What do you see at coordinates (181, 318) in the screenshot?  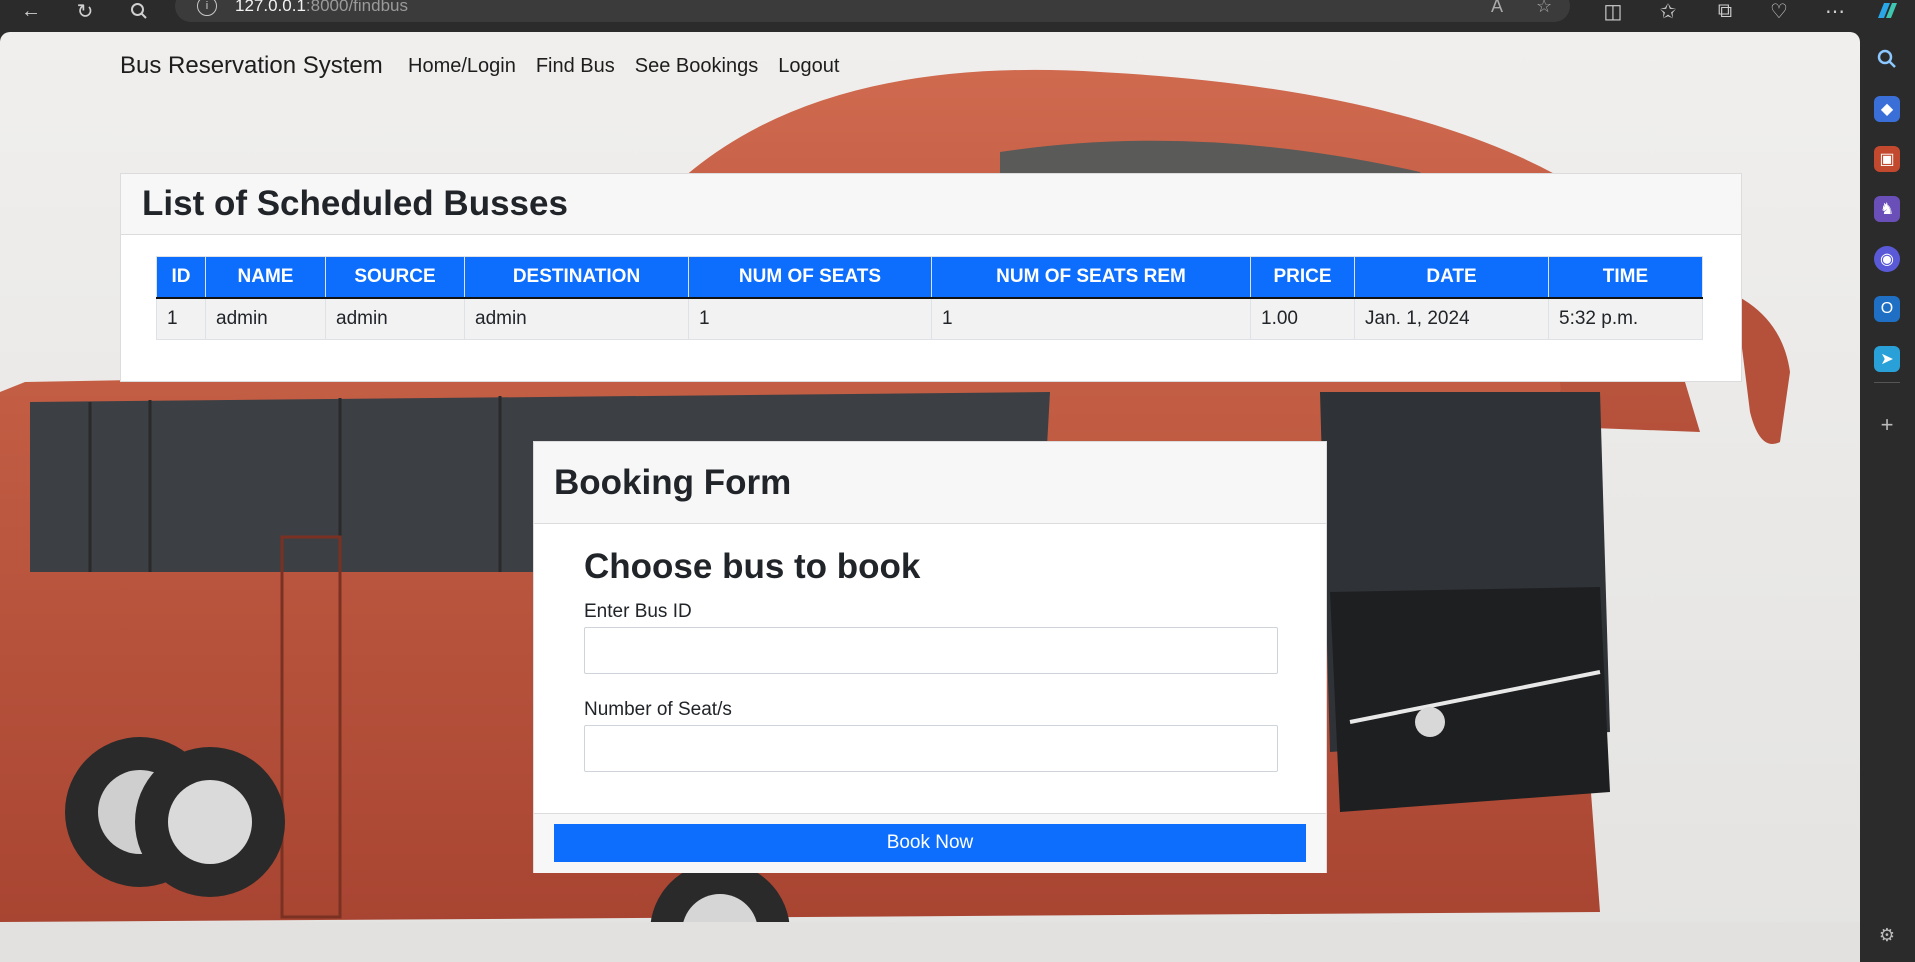 I see `cell-id: 1` at bounding box center [181, 318].